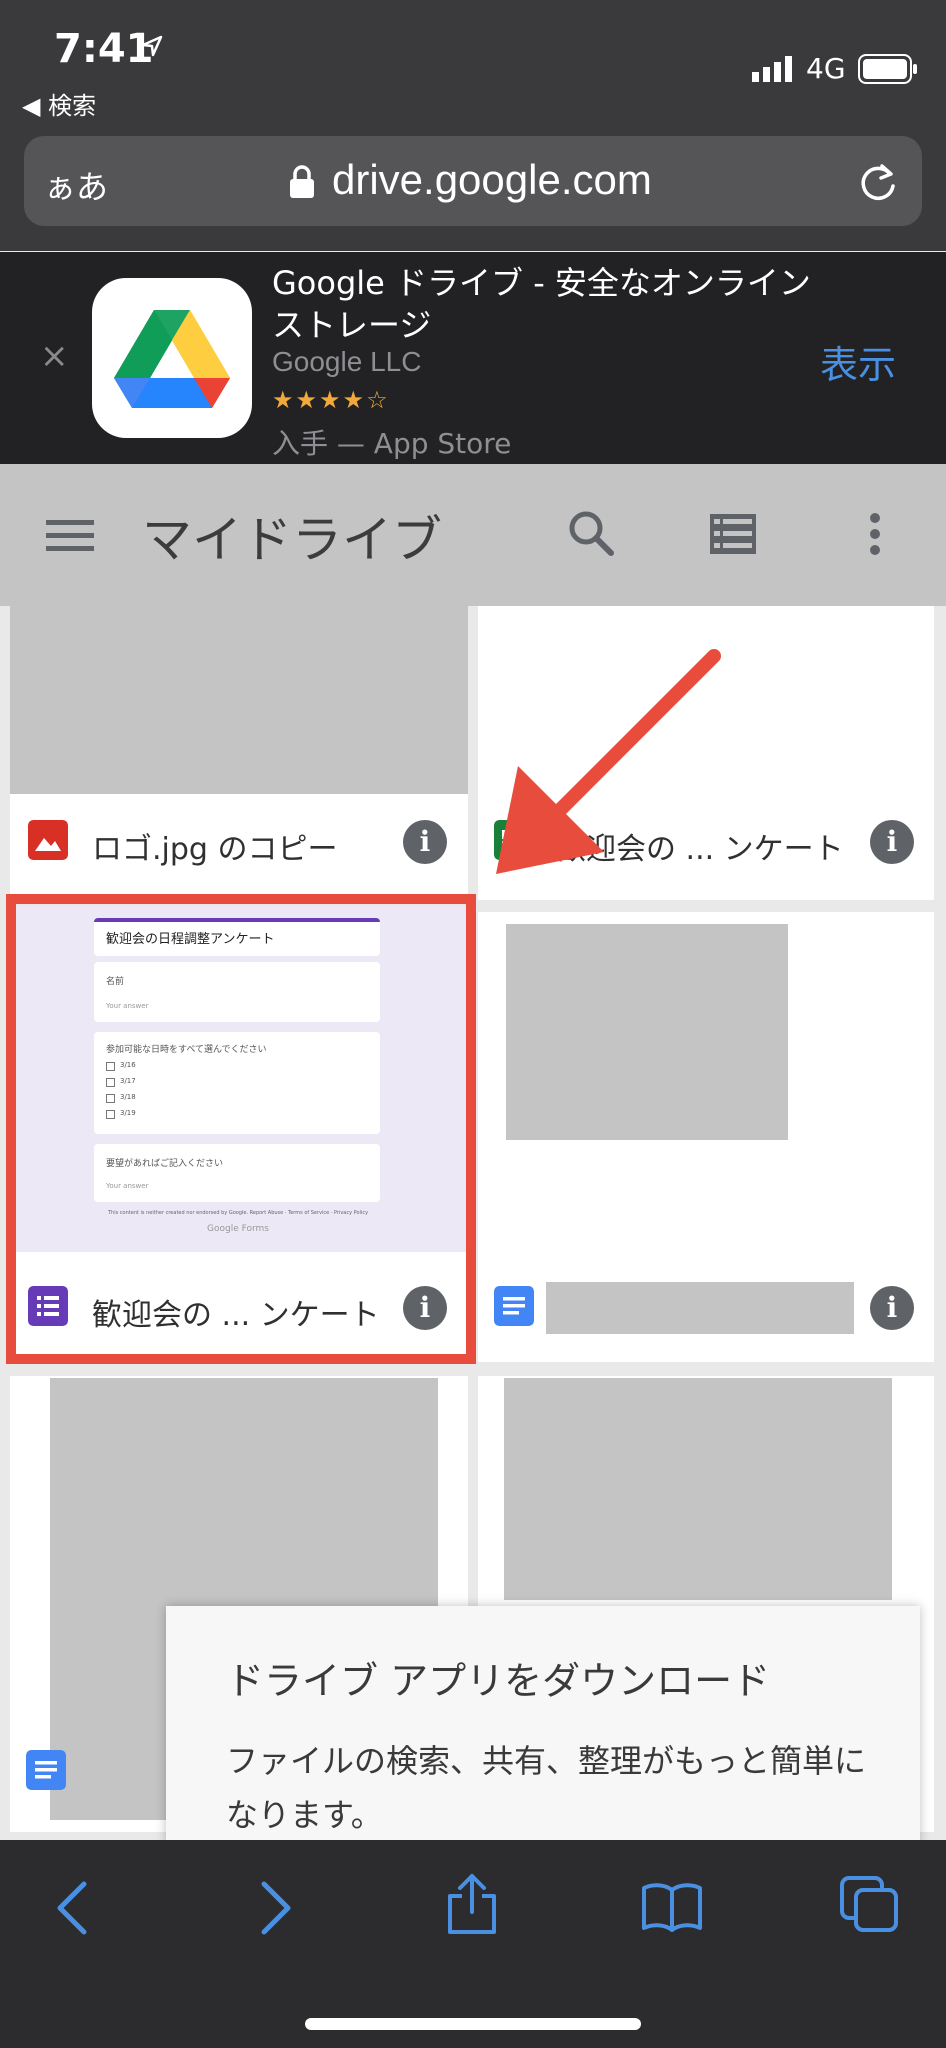 The width and height of the screenshot is (946, 2048). Describe the element at coordinates (392, 443) in the screenshot. I see `app-store-label: 入手 — App Store` at that location.